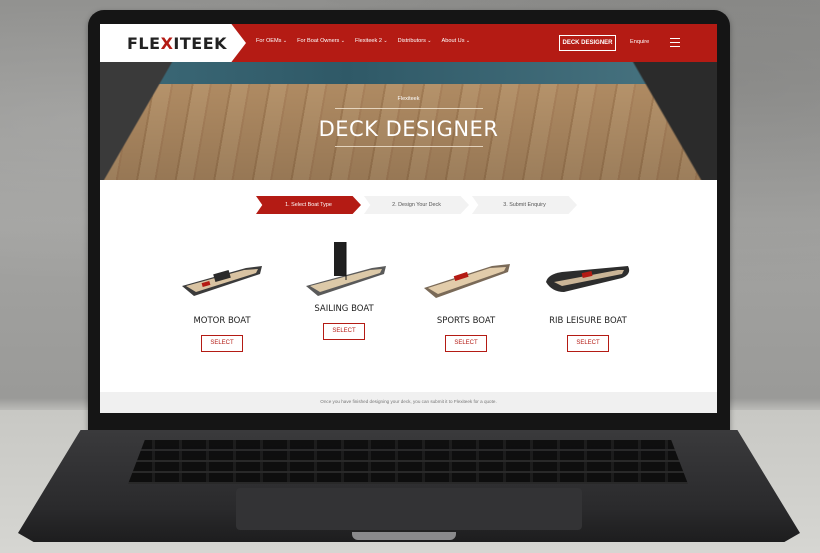 The image size is (820, 553). I want to click on motor-boat-image, so click(222, 276).